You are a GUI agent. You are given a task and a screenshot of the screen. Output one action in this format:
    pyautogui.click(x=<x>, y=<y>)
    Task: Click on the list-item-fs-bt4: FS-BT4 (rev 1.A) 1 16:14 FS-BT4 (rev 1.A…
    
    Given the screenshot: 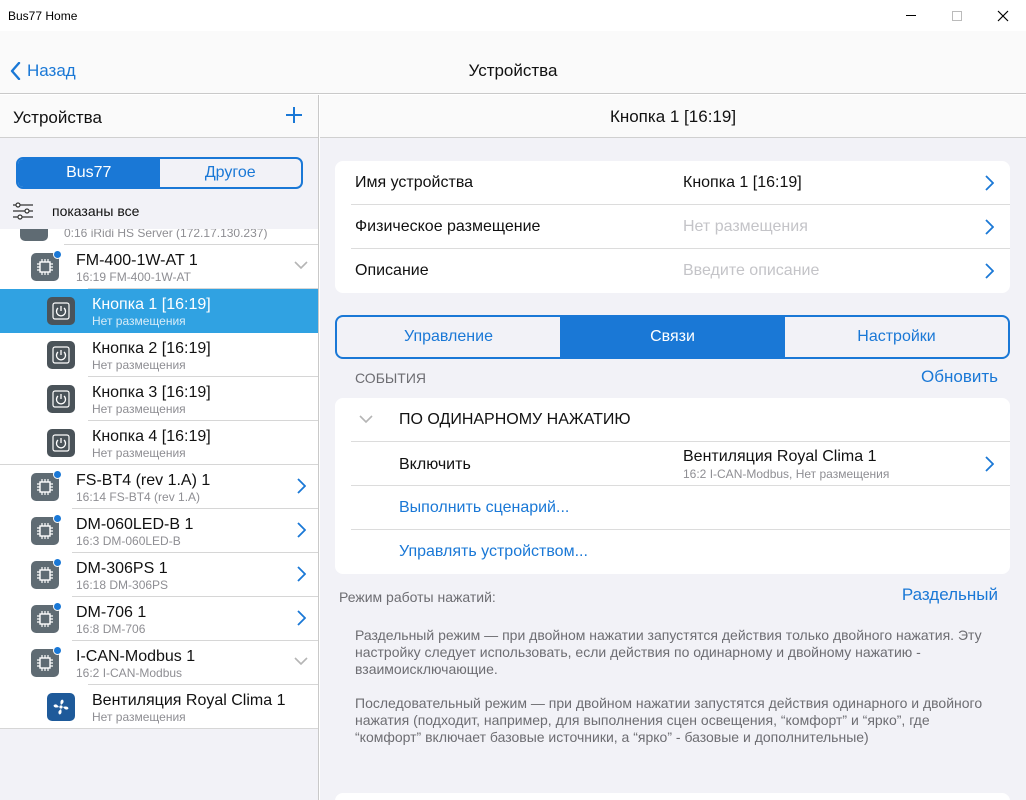 What is the action you would take?
    pyautogui.click(x=159, y=487)
    